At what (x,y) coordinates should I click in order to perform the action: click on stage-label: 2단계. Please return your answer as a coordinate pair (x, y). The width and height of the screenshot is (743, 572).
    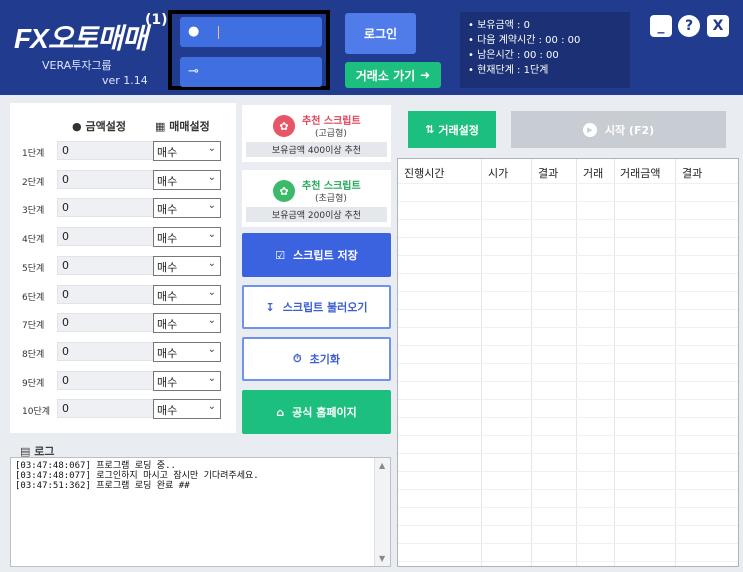
    Looking at the image, I should click on (33, 182).